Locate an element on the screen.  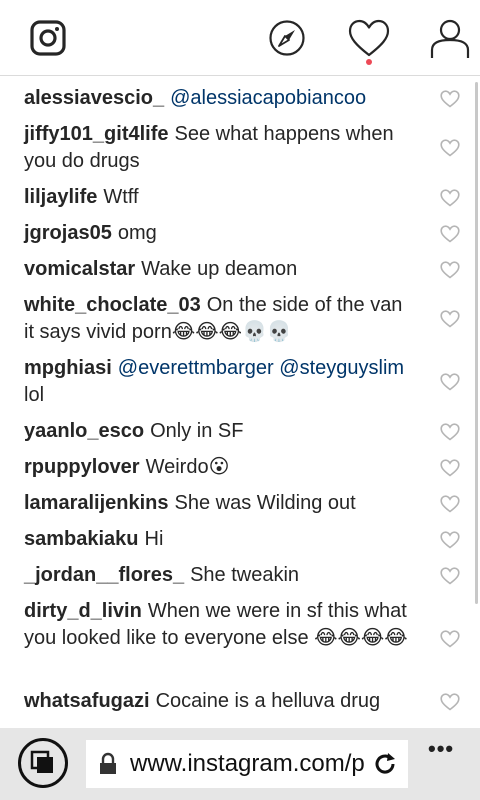
url-text: www.instagram.com/p is located at coordinates (247, 763).